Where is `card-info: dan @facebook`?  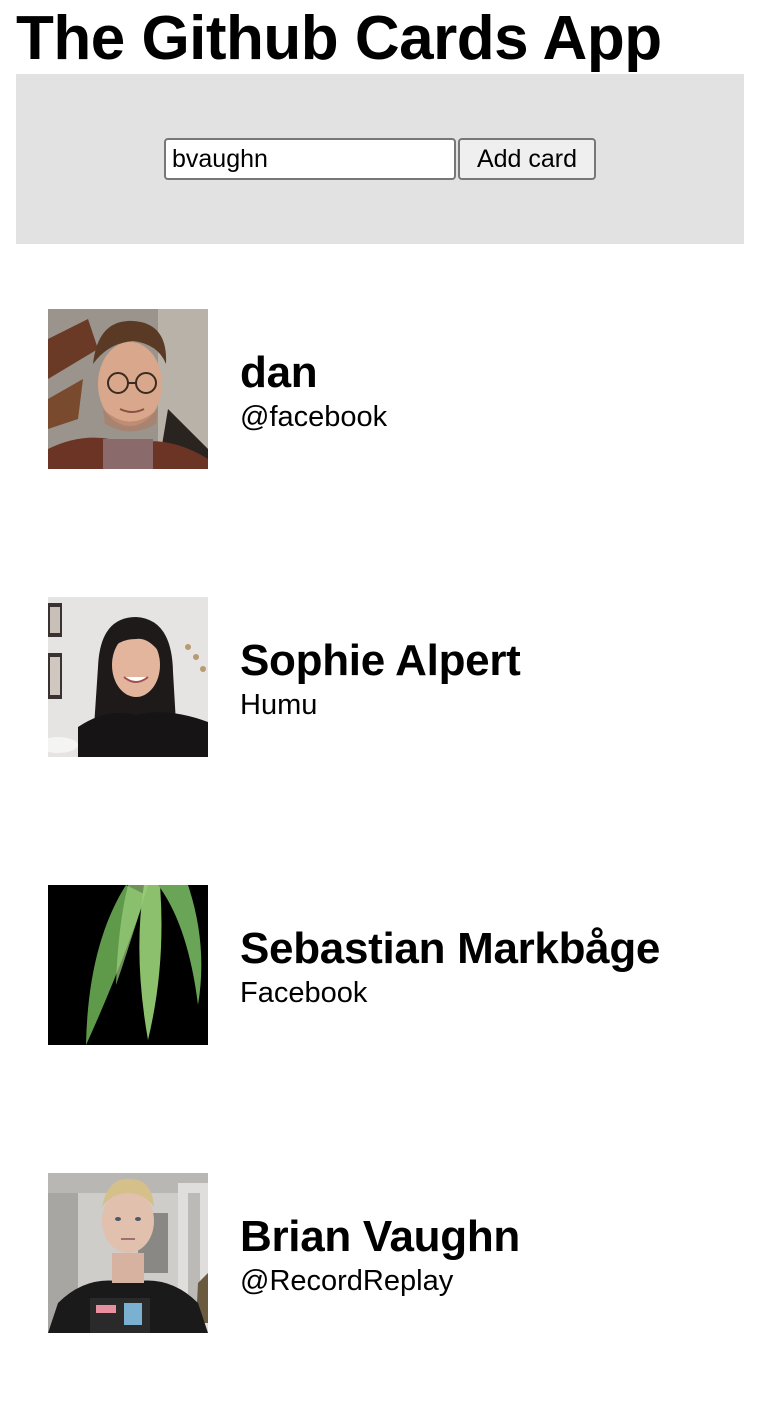 card-info: dan @facebook is located at coordinates (313, 391).